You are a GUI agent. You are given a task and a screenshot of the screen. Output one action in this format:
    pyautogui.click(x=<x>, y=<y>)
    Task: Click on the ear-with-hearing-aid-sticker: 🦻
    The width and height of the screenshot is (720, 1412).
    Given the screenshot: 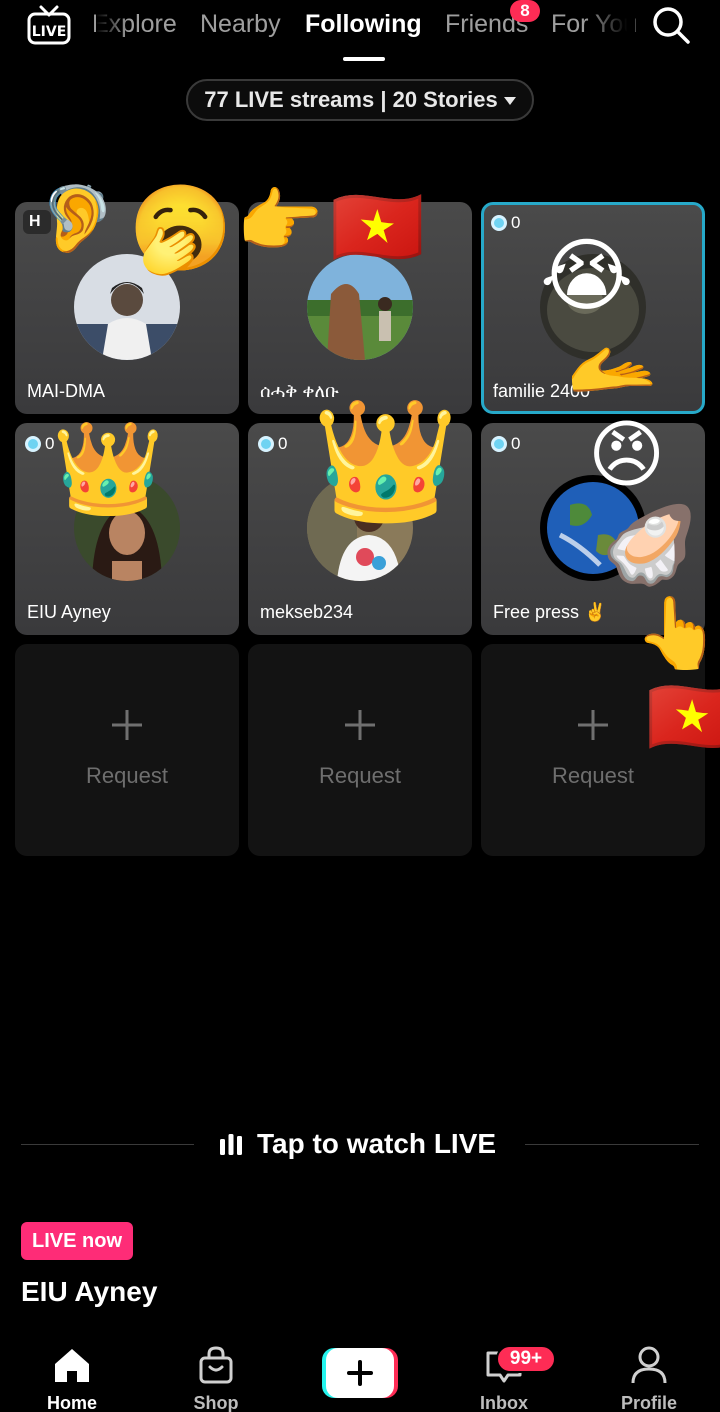 What is the action you would take?
    pyautogui.click(x=78, y=218)
    